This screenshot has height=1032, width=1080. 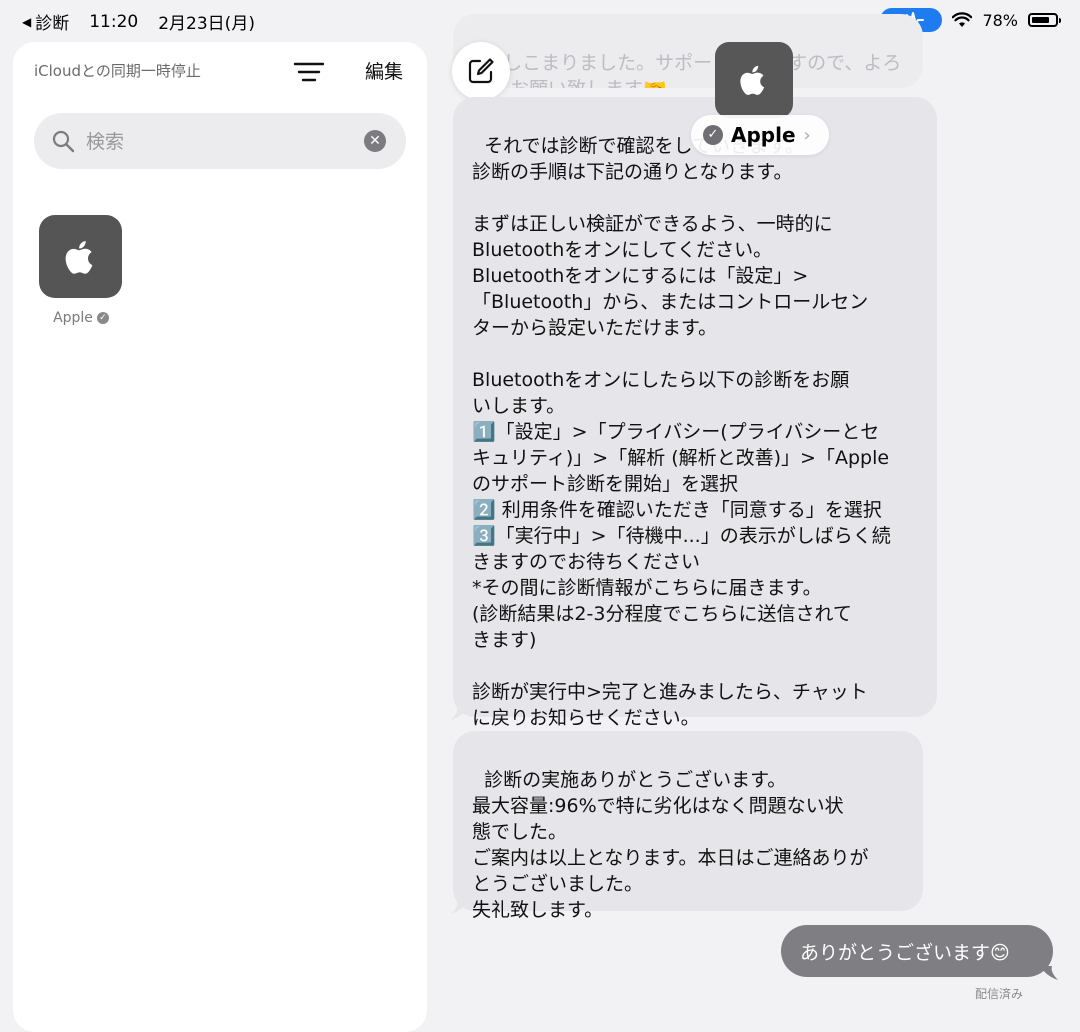 What do you see at coordinates (216, 142) in the screenshot?
I see `search-input` at bounding box center [216, 142].